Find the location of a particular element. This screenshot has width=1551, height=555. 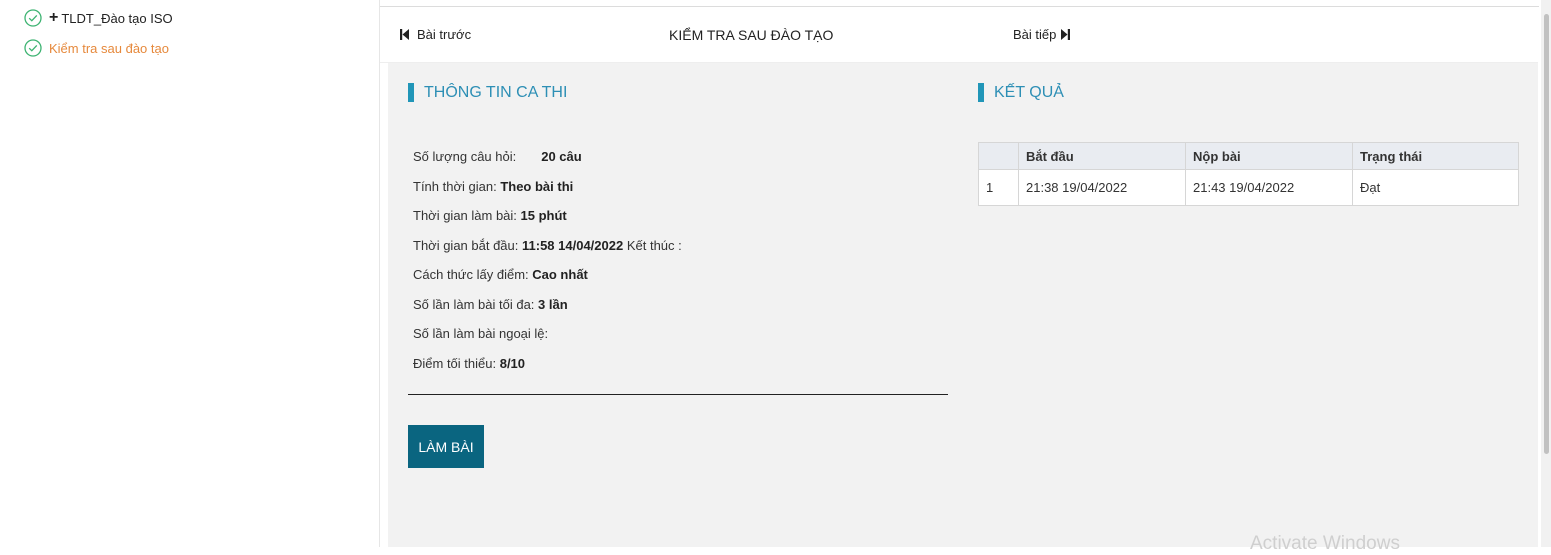

info-value: 15 phút is located at coordinates (543, 215).